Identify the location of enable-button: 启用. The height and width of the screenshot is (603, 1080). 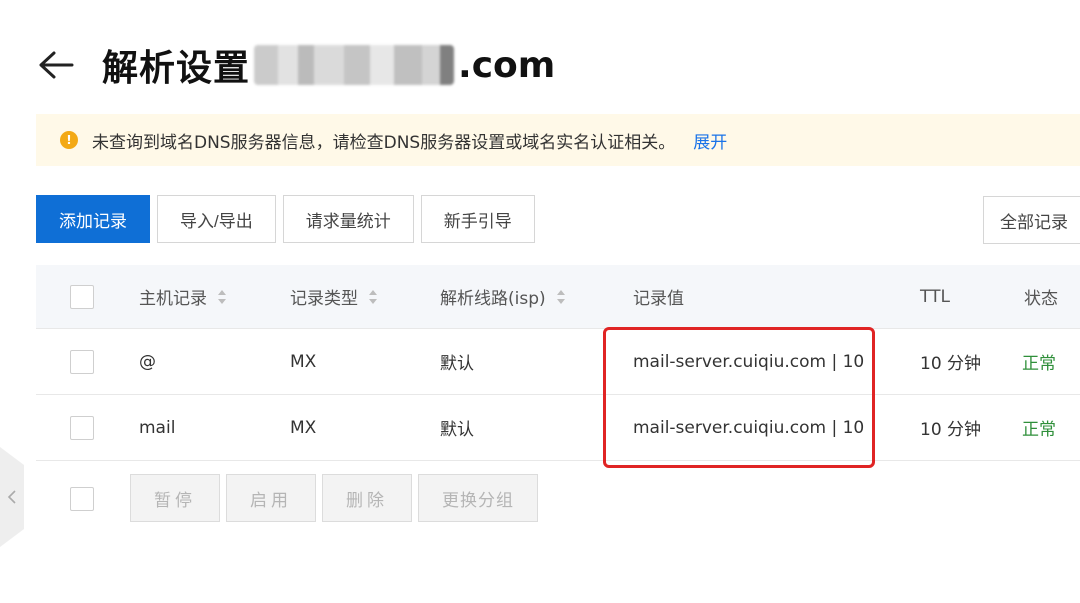
(271, 498).